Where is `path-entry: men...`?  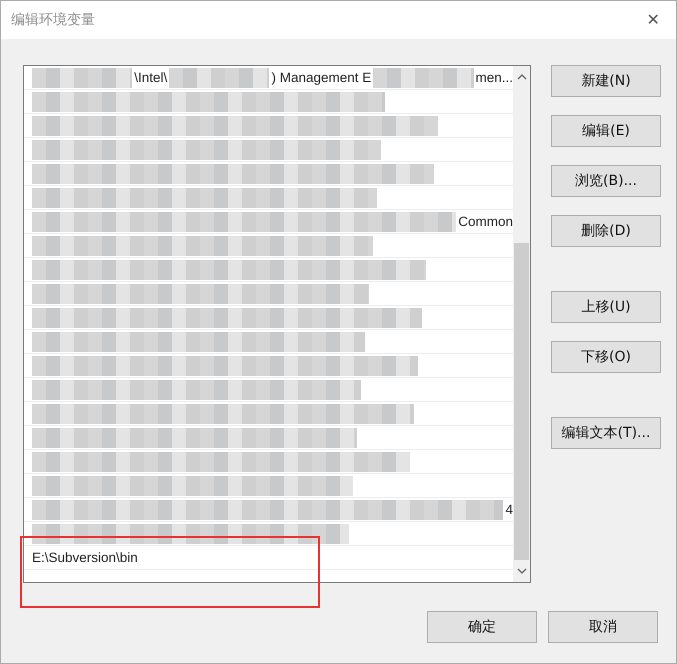
path-entry: men... is located at coordinates (494, 77).